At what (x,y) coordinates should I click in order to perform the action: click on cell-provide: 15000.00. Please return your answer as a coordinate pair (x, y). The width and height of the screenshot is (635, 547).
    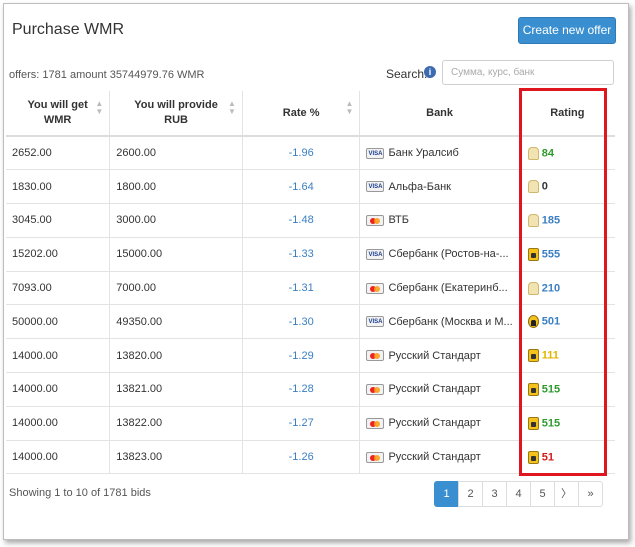
    Looking at the image, I should click on (176, 254).